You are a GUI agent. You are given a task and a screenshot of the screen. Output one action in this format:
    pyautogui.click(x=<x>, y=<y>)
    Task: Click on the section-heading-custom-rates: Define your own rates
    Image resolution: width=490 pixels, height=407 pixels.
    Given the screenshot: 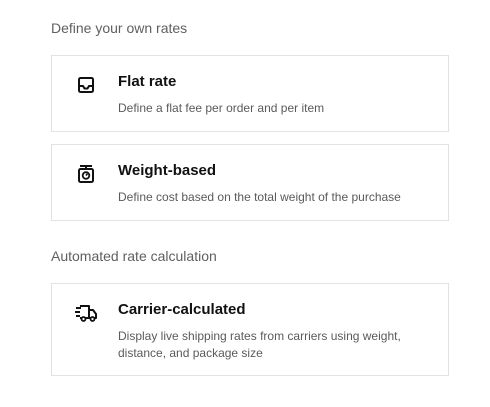 What is the action you would take?
    pyautogui.click(x=119, y=28)
    